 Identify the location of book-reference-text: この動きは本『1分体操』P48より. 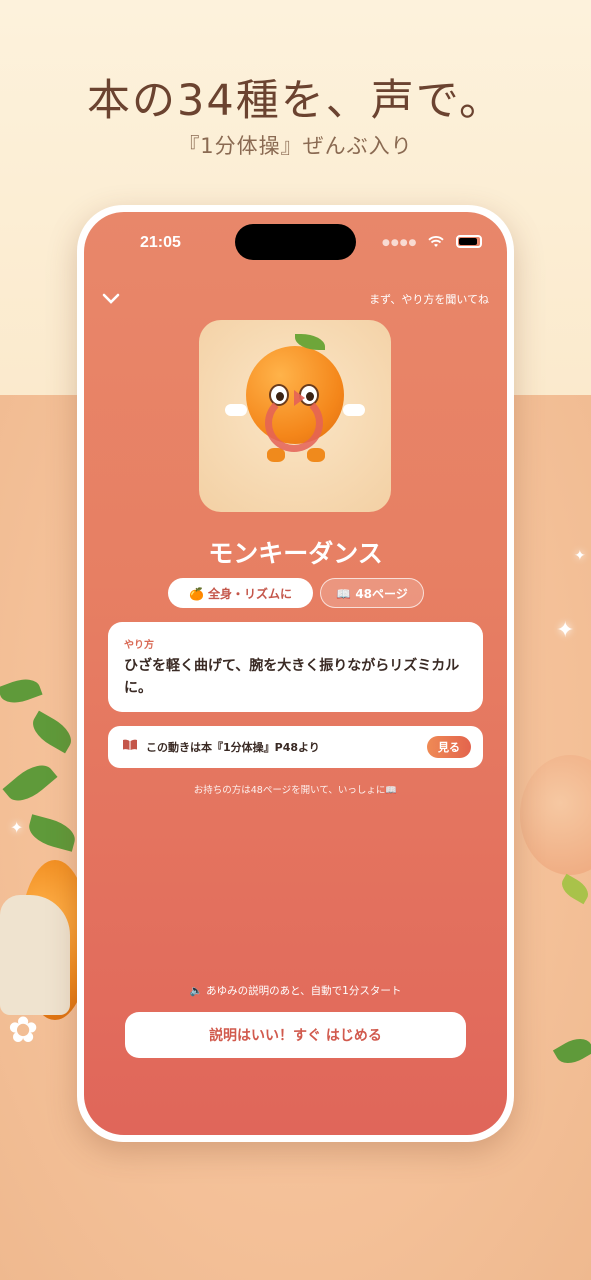
(233, 747).